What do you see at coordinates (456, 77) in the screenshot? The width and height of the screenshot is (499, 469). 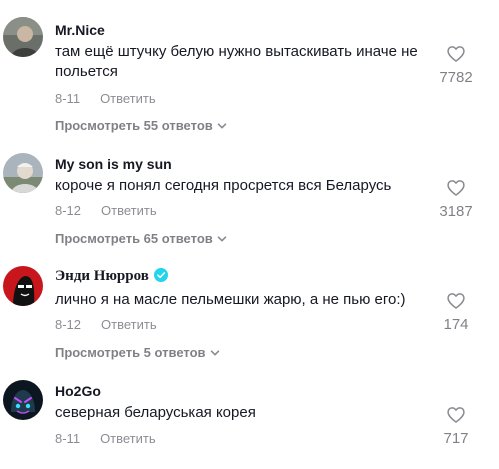 I see `like-count: 7782` at bounding box center [456, 77].